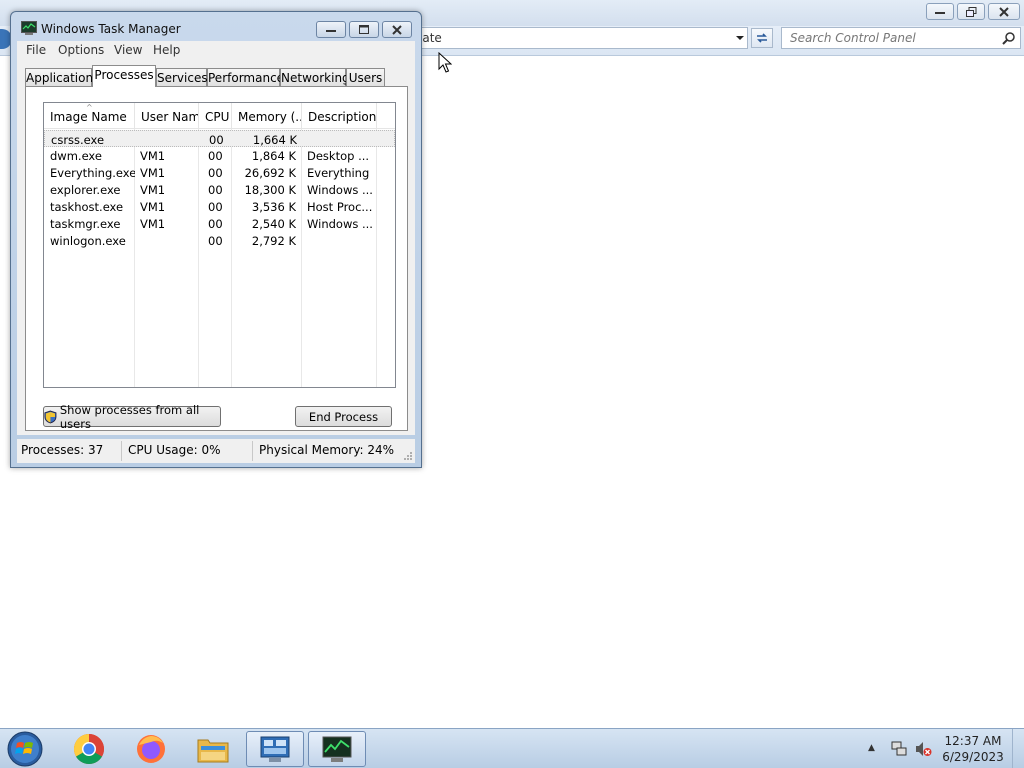  What do you see at coordinates (386, 115) in the screenshot?
I see `column-header-filler` at bounding box center [386, 115].